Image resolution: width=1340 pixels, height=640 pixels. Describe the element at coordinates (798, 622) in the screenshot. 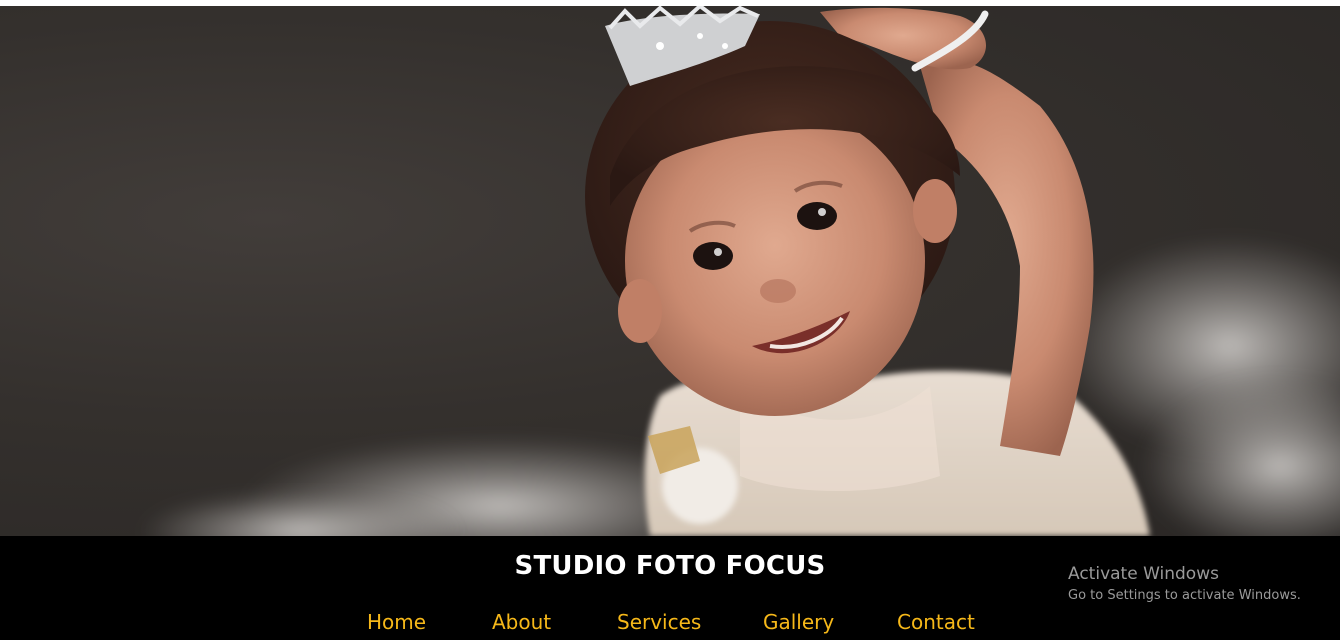

I see `nav-link-gallery: Gallery` at that location.